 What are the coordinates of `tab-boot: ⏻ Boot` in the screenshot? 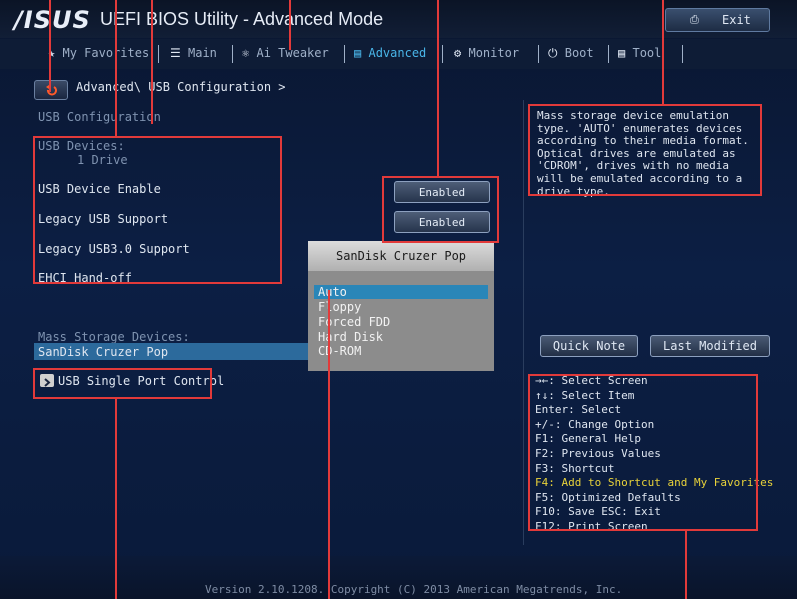 It's located at (571, 53).